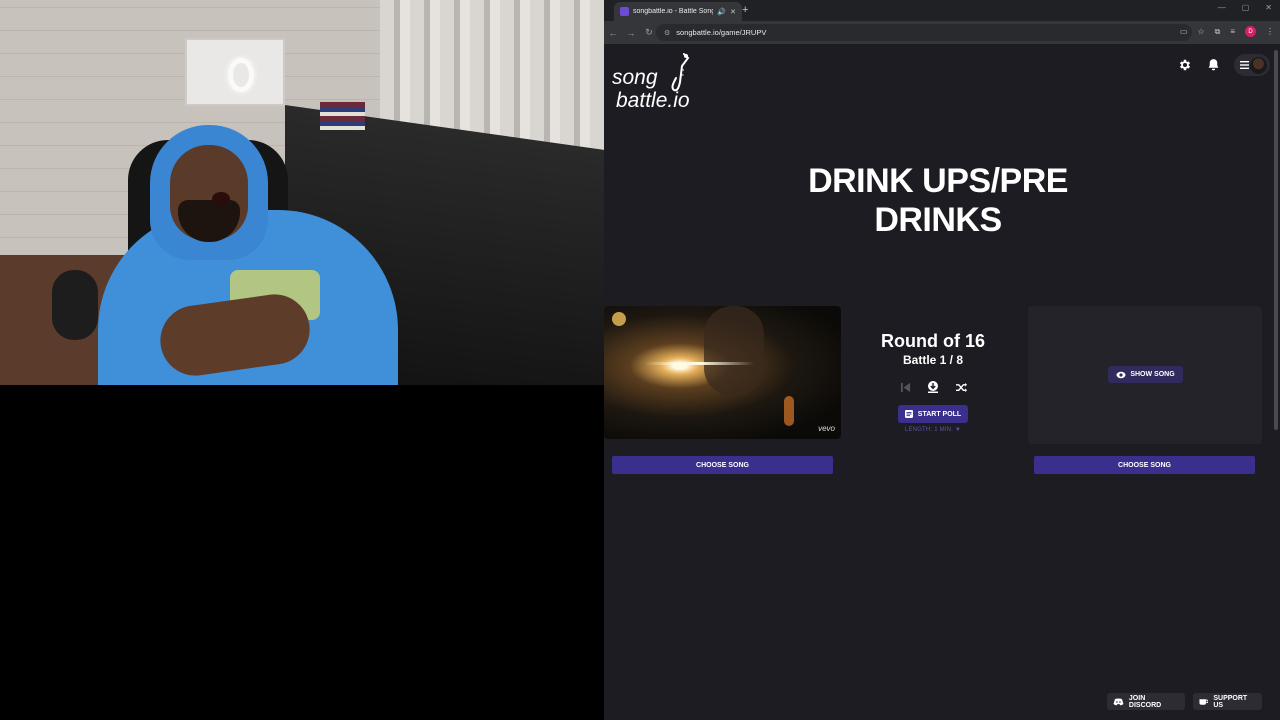 The height and width of the screenshot is (720, 1280). I want to click on start-poll-label: START POLL, so click(939, 414).